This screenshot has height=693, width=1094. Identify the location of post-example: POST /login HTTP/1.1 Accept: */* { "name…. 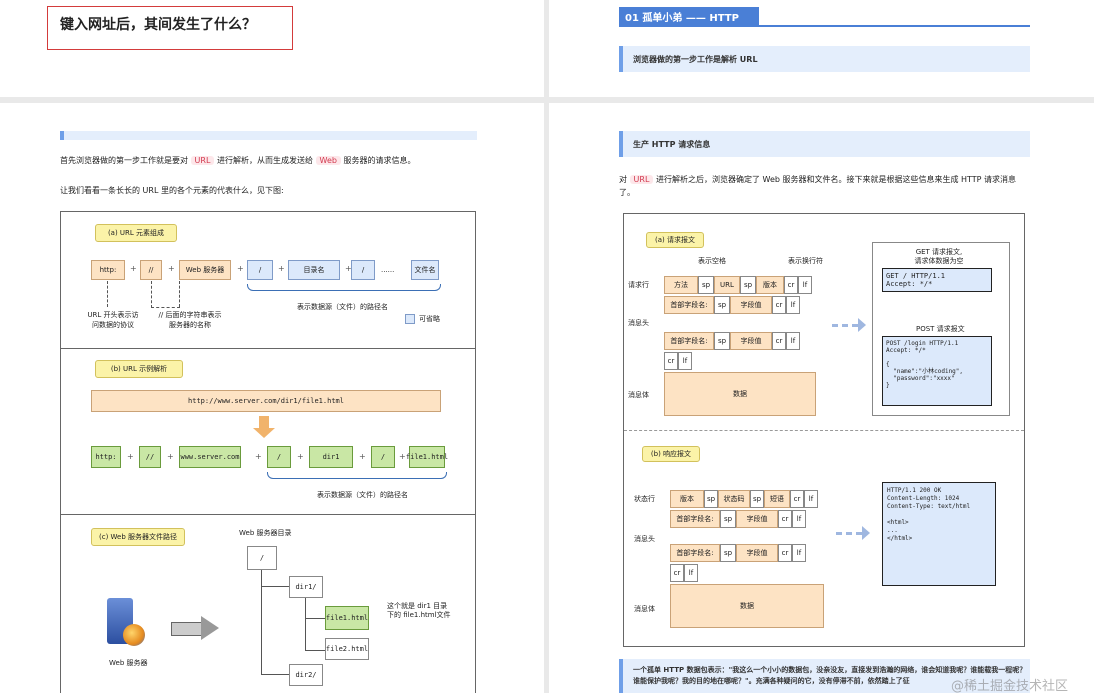
(937, 371).